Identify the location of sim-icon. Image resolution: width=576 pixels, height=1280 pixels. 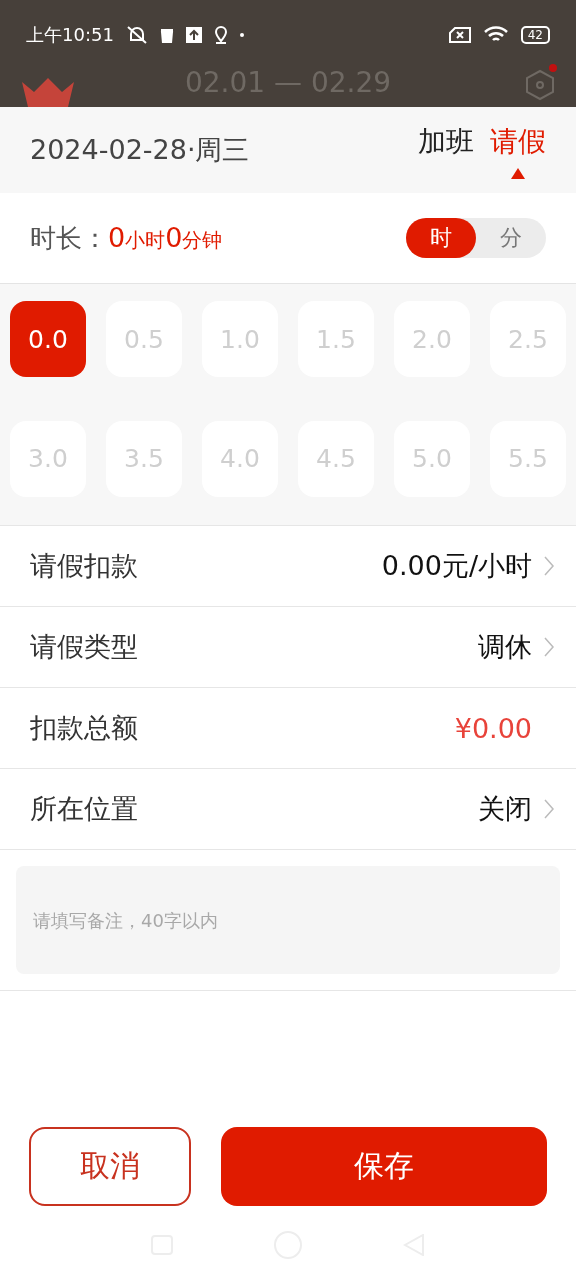
(459, 35).